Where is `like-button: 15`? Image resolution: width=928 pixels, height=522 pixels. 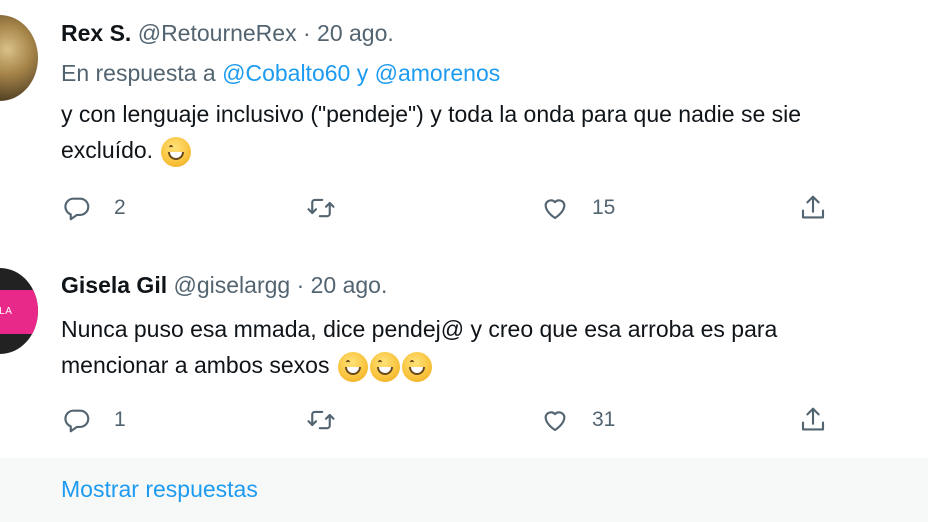 like-button: 15 is located at coordinates (577, 208).